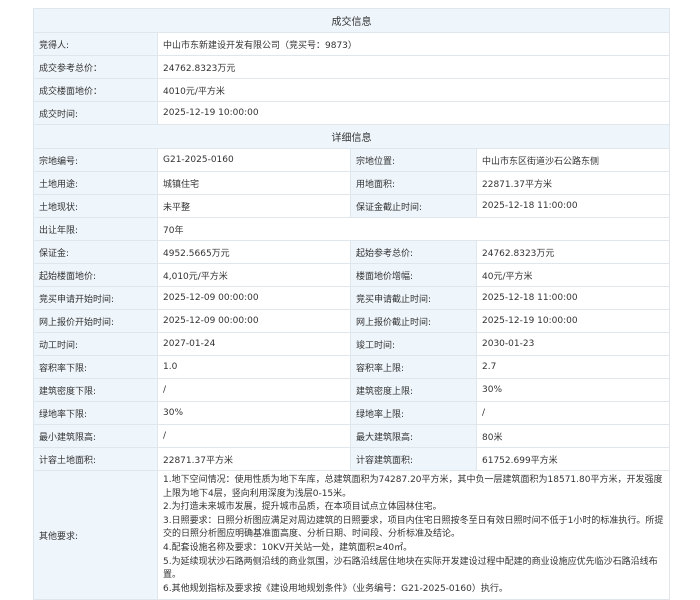 This screenshot has height=600, width=700. What do you see at coordinates (95, 160) in the screenshot?
I see `field-label: 宗地编号:` at bounding box center [95, 160].